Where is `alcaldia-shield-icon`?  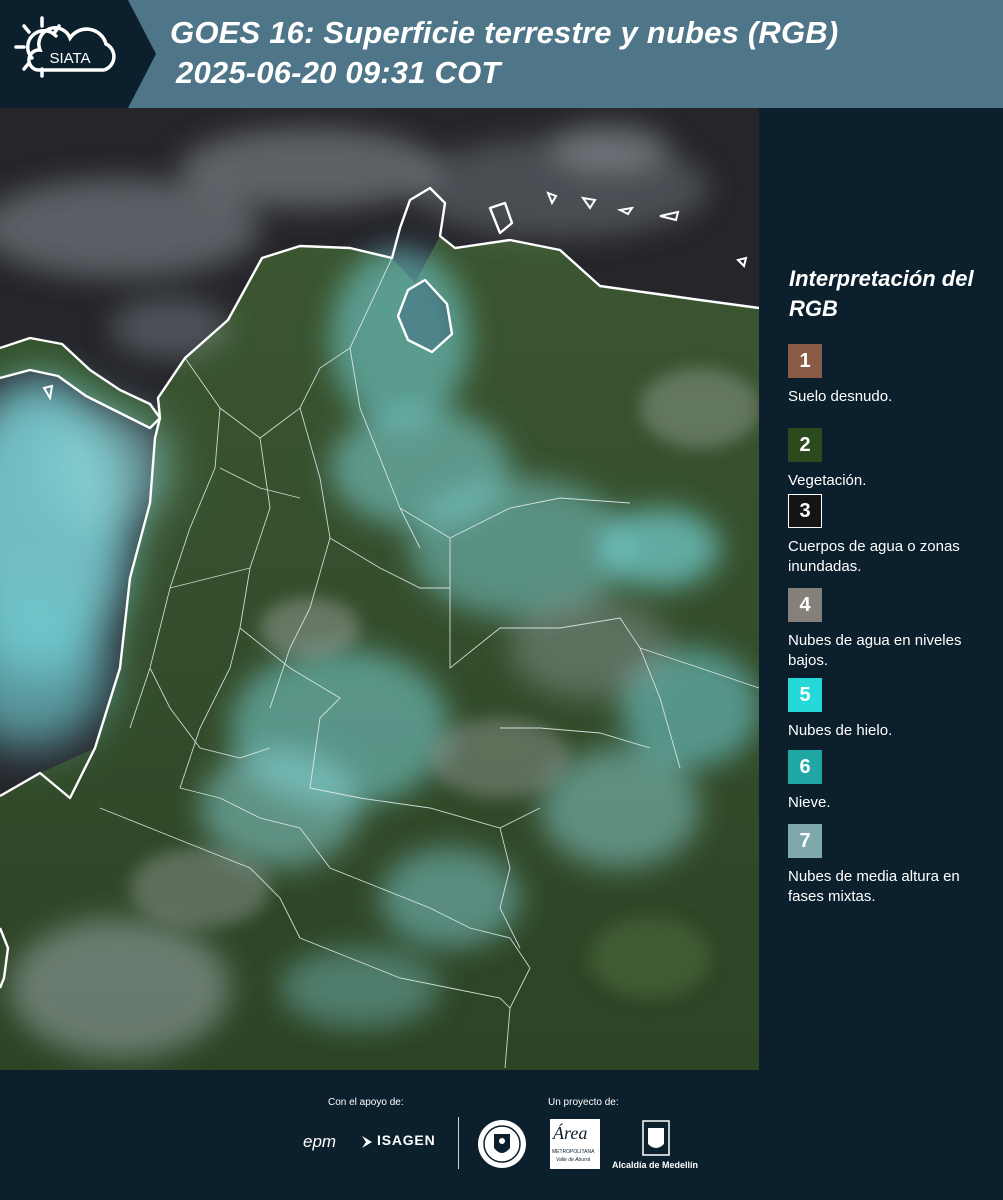 alcaldia-shield-icon is located at coordinates (656, 1138).